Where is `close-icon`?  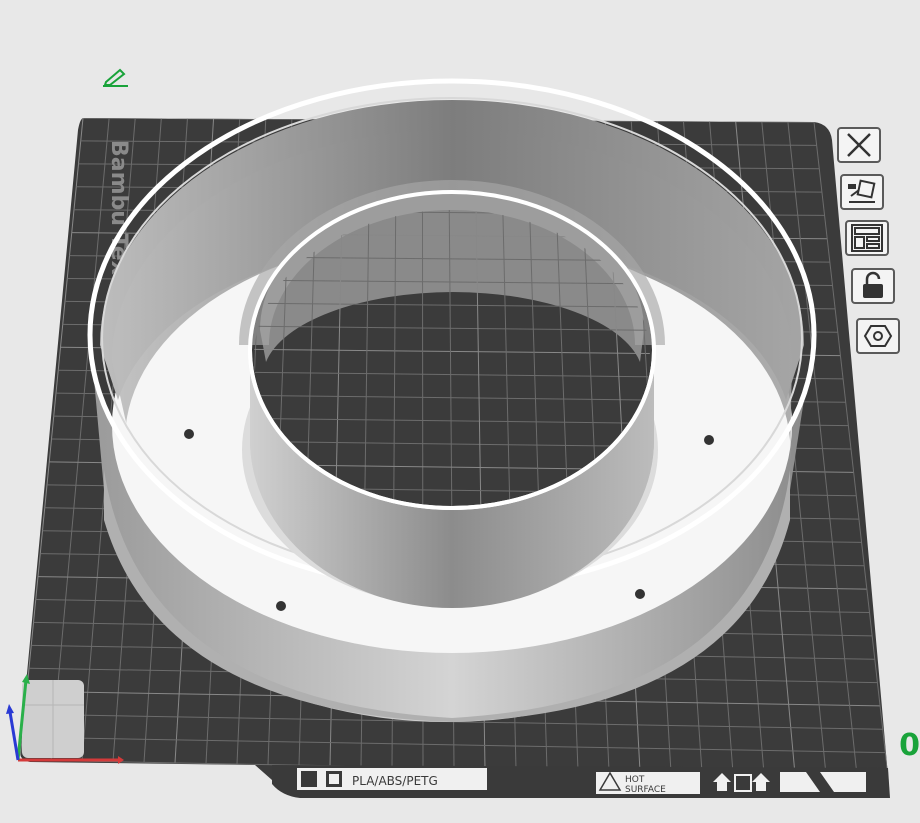 close-icon is located at coordinates (859, 145).